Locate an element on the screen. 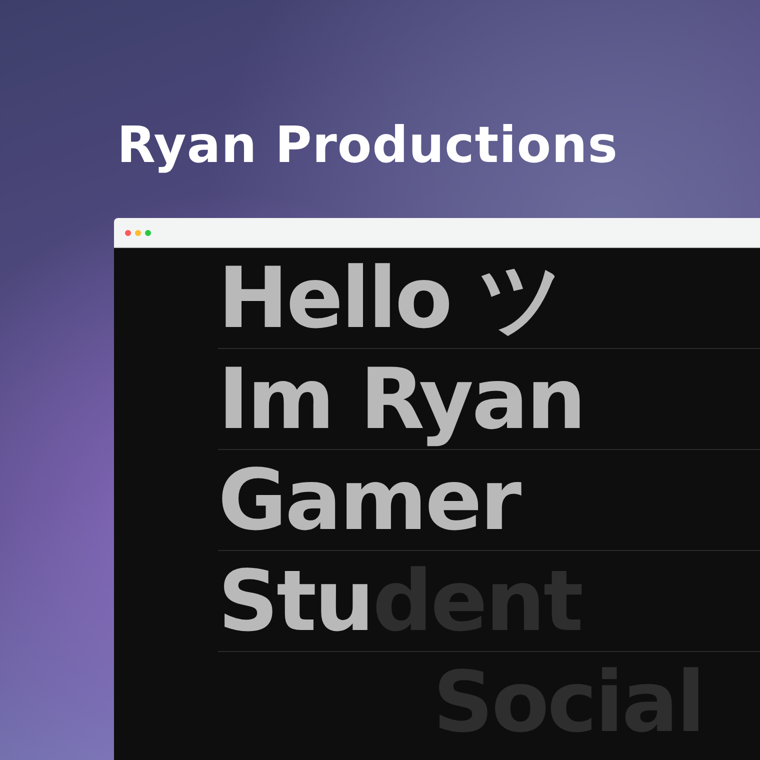  minimize-dot-icon is located at coordinates (138, 233).